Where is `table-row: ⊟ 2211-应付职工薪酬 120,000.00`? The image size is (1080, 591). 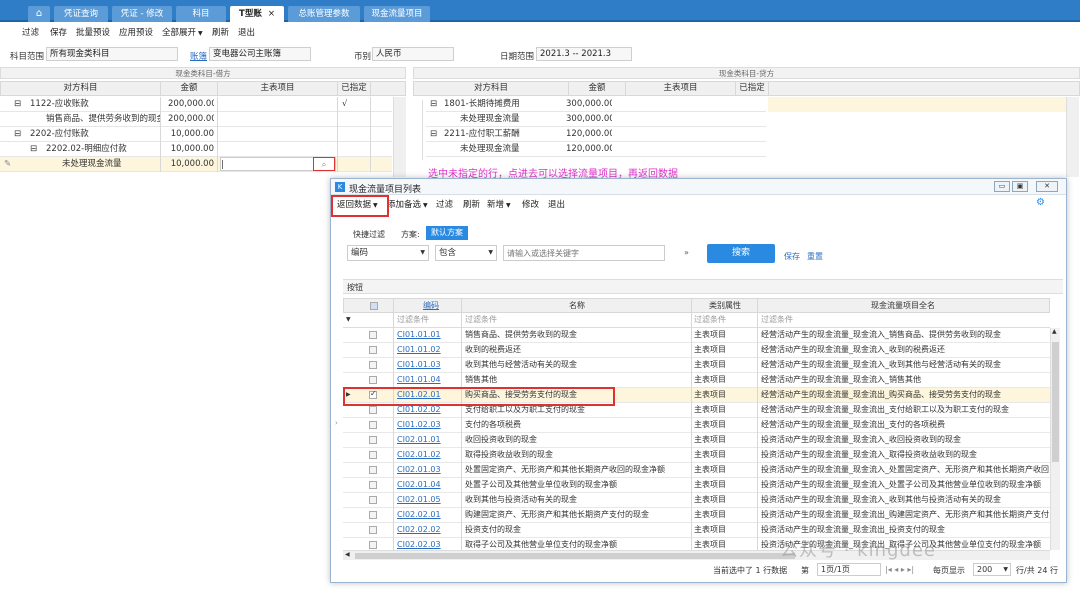 table-row: ⊟ 2211-应付职工薪酬 120,000.00 is located at coordinates (596, 134).